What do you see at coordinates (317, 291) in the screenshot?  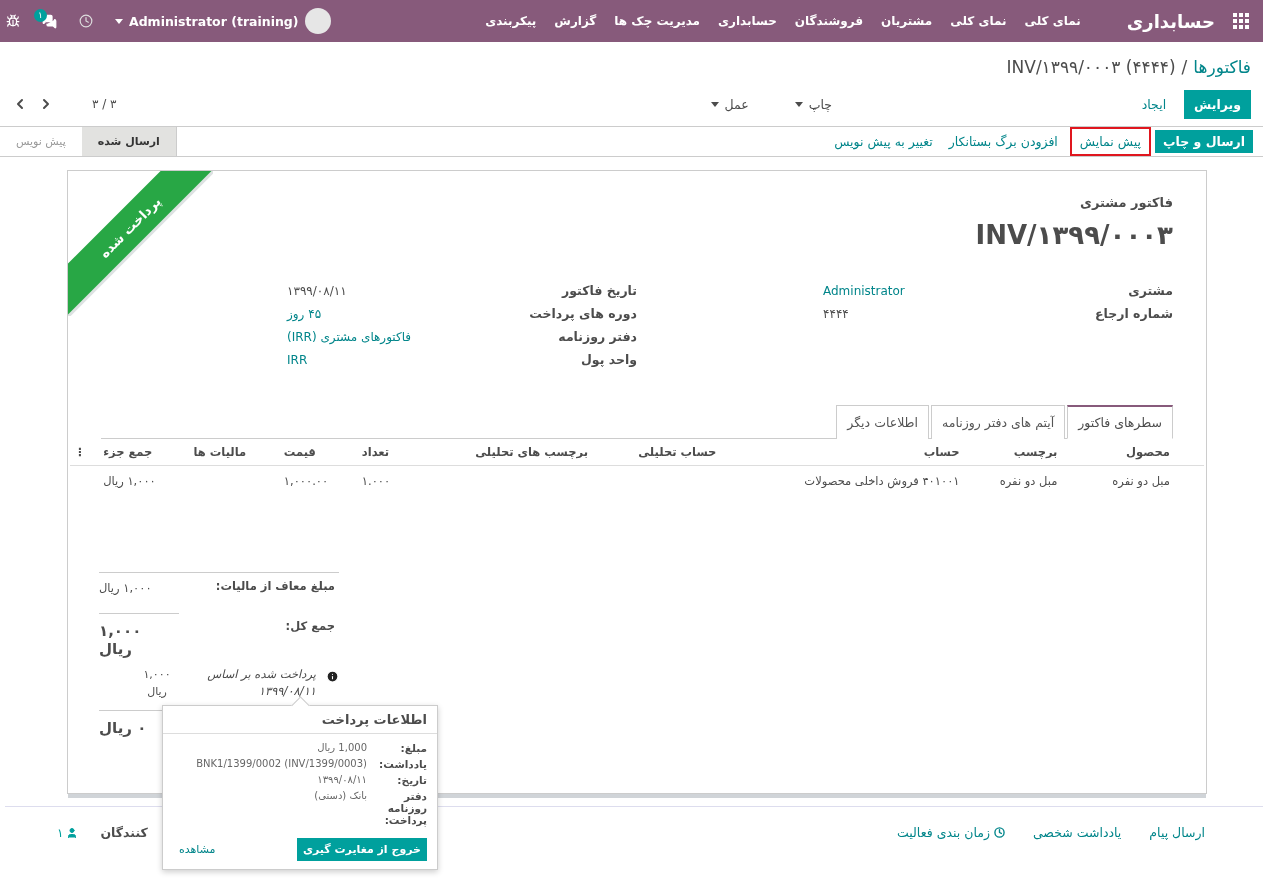 I see `field-value: ۱۳۹۹/۰۸/۱۱` at bounding box center [317, 291].